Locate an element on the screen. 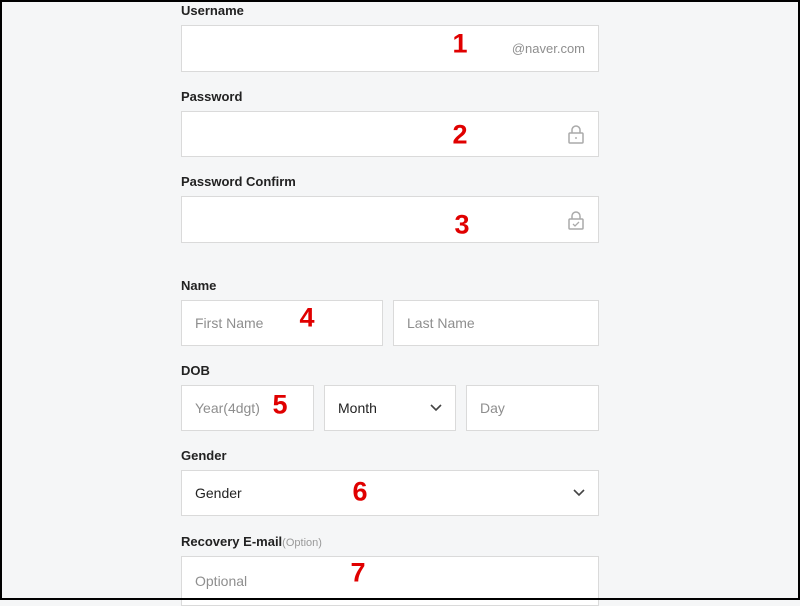 The image size is (800, 606). month-select: Month is located at coordinates (390, 408).